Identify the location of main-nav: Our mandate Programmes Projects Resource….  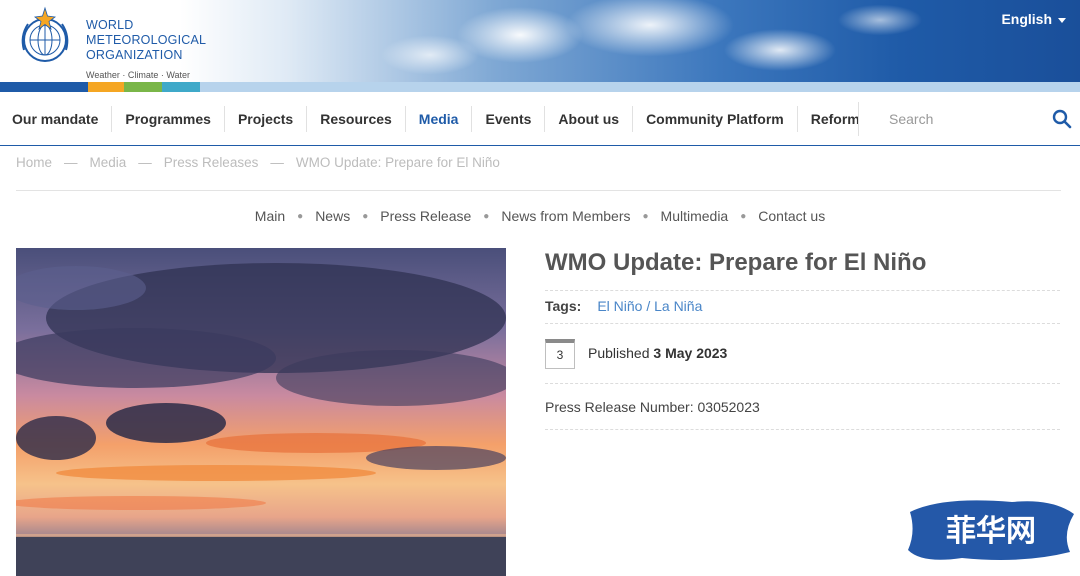
(540, 119).